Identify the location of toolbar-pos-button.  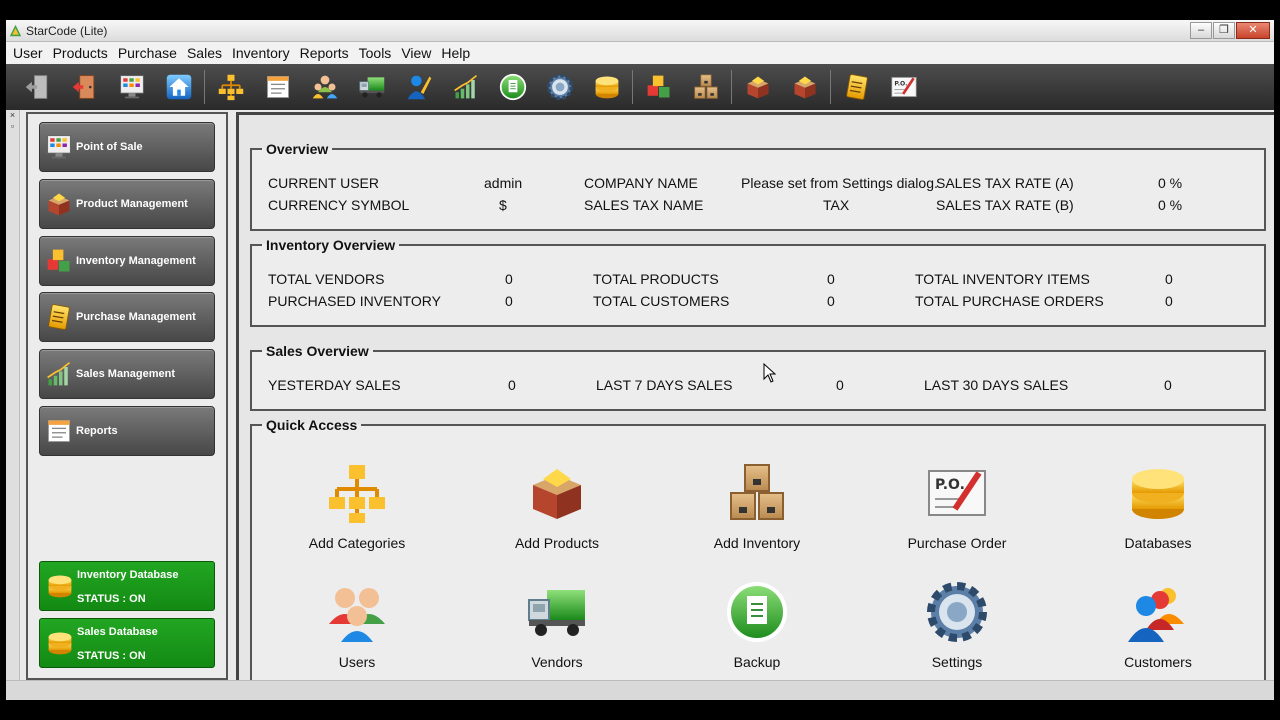
(131, 87).